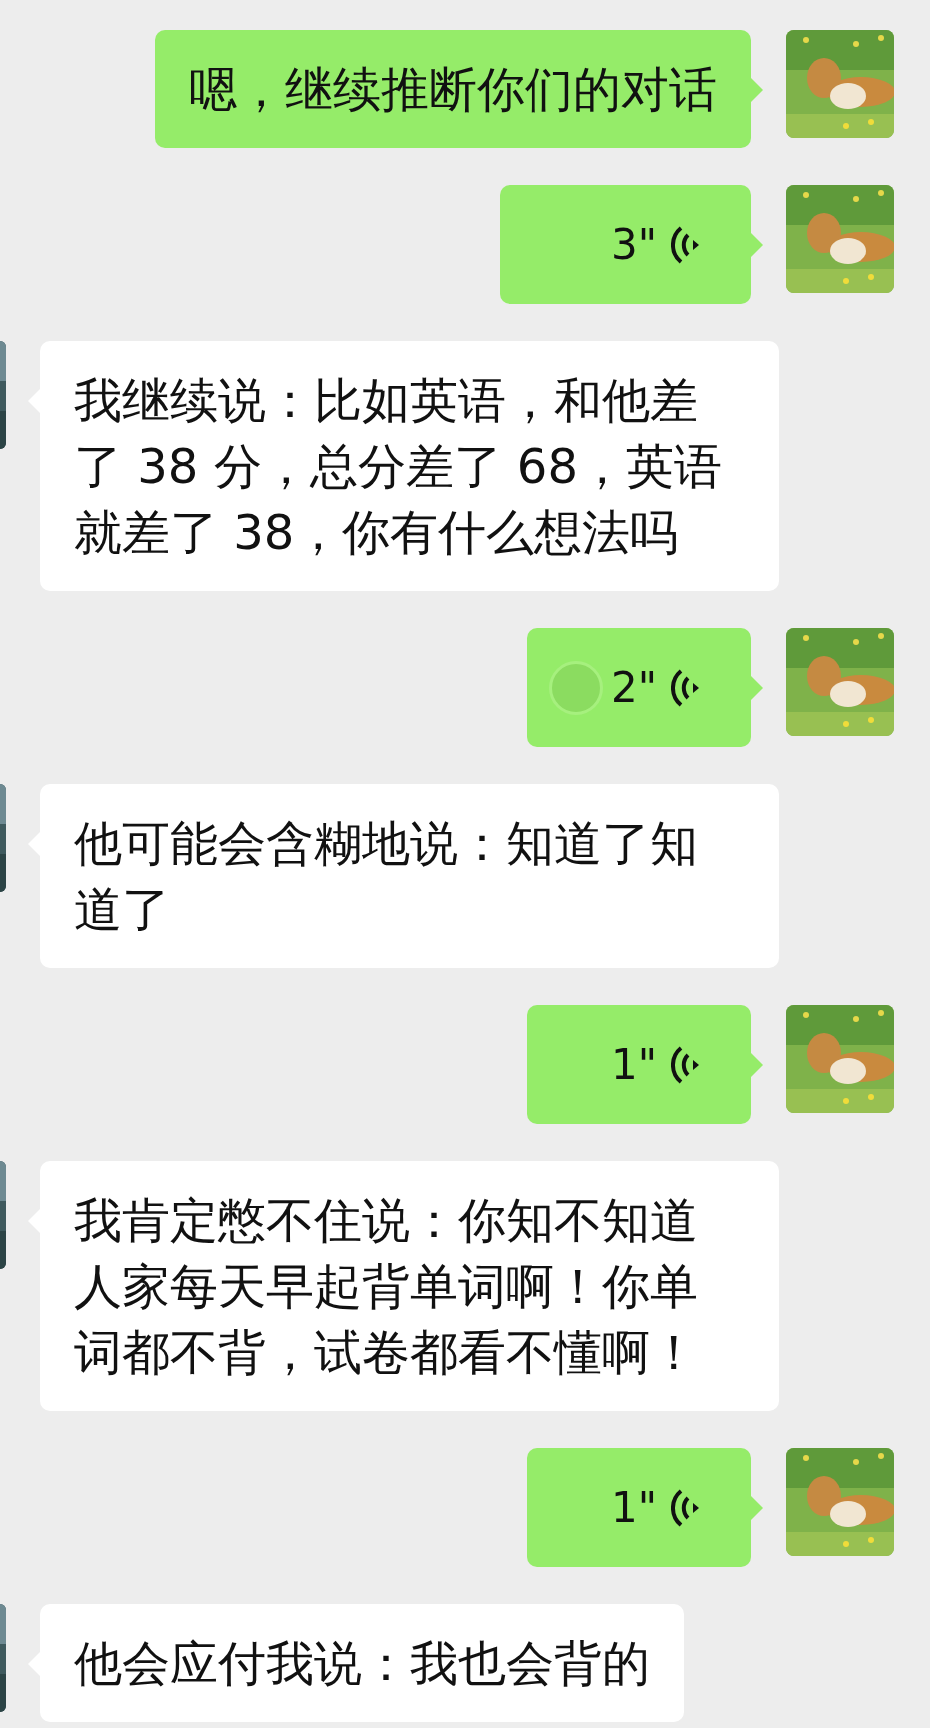 The image size is (930, 1728). Describe the element at coordinates (409, 876) in the screenshot. I see `message-bubble: 他可能会含糊地说：知道了知道了` at that location.